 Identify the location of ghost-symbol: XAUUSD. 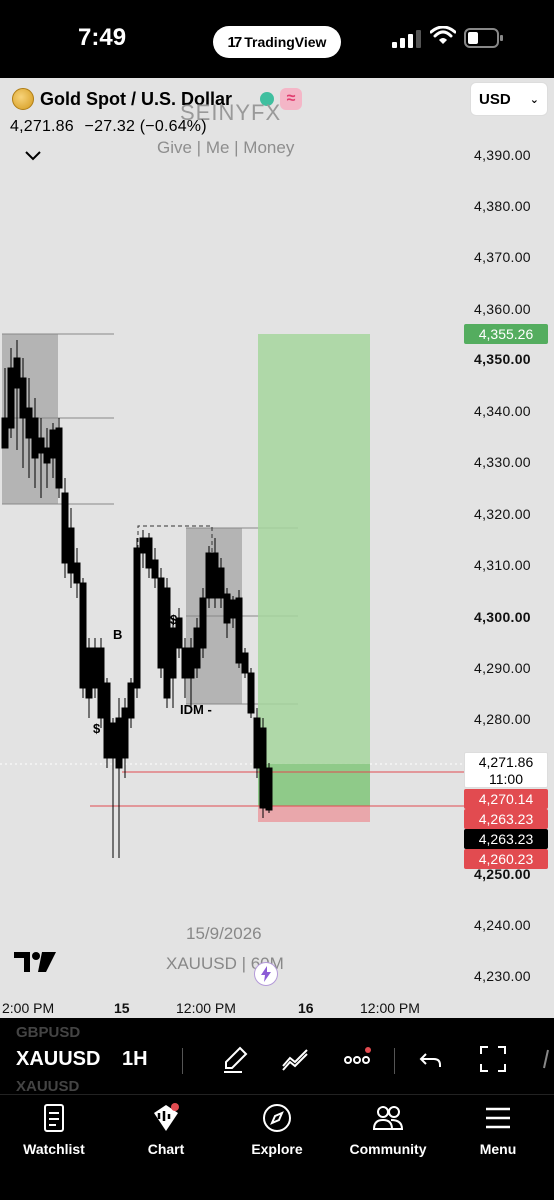
(48, 1086).